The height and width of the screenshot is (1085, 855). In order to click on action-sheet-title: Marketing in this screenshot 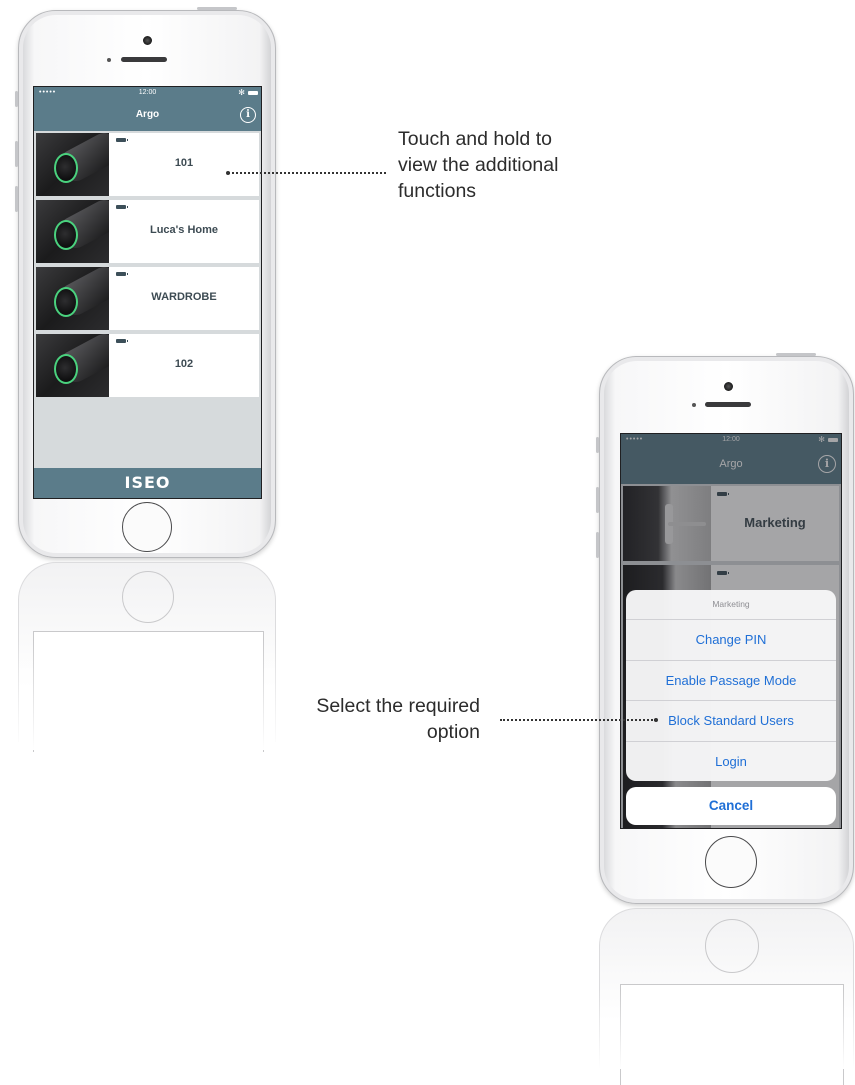, I will do `click(731, 605)`.